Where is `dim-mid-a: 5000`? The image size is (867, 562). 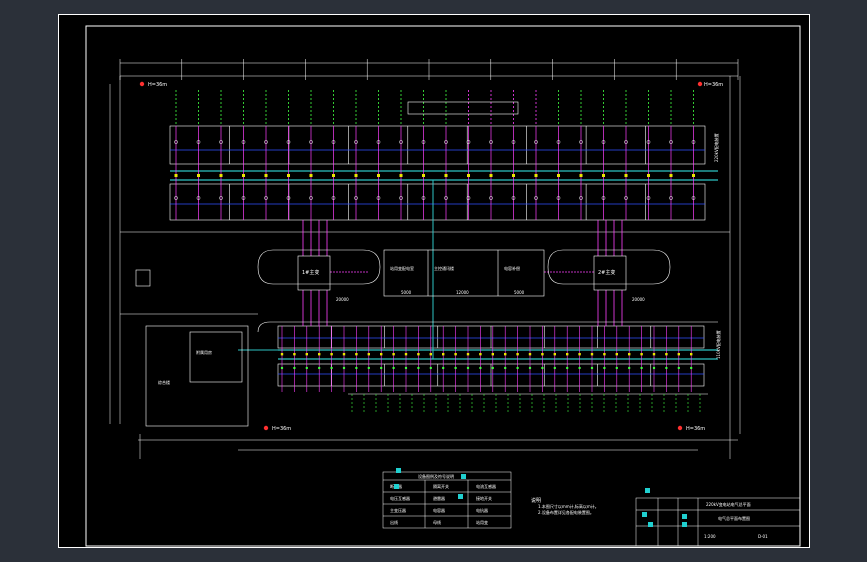
dim-mid-a: 5000 is located at coordinates (406, 292).